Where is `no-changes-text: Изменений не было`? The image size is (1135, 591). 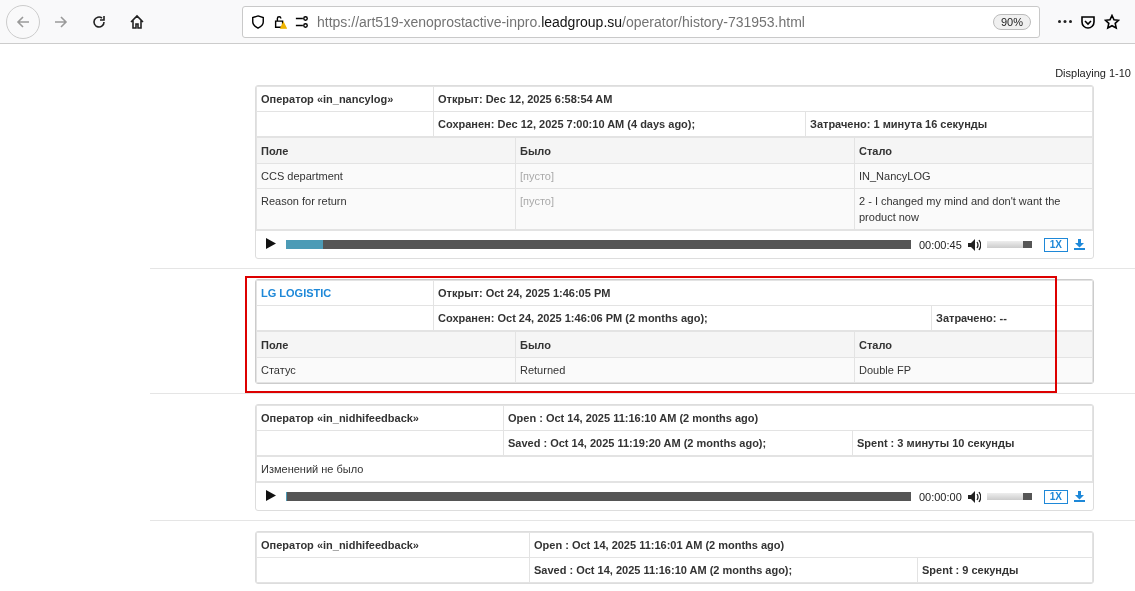
no-changes-text: Изменений не было is located at coordinates (674, 469).